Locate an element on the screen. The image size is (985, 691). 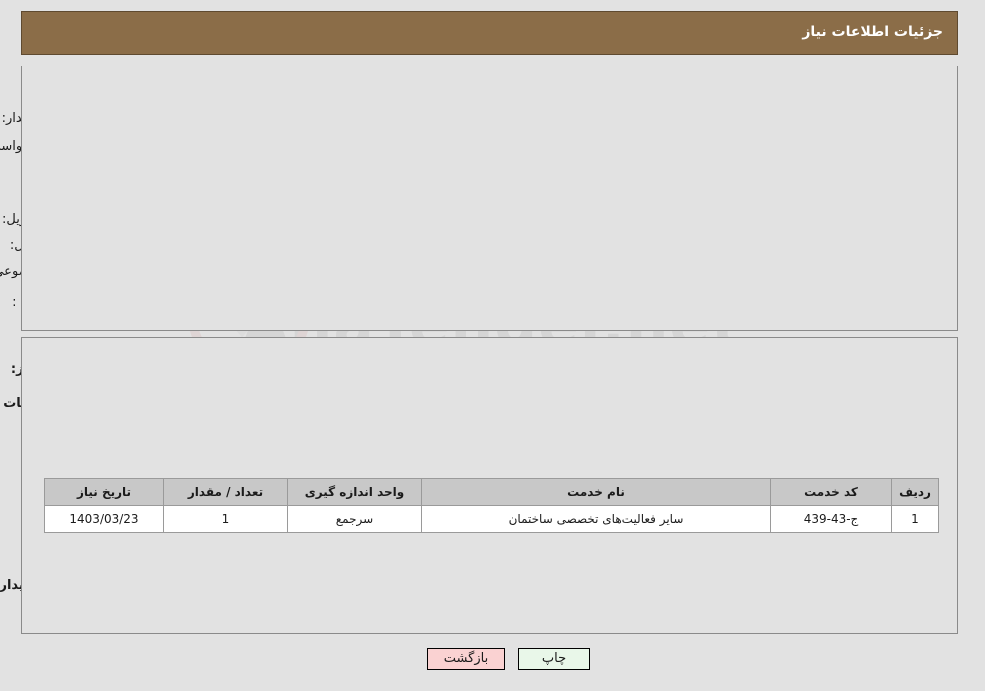
col-row: ردیف is located at coordinates (916, 492).